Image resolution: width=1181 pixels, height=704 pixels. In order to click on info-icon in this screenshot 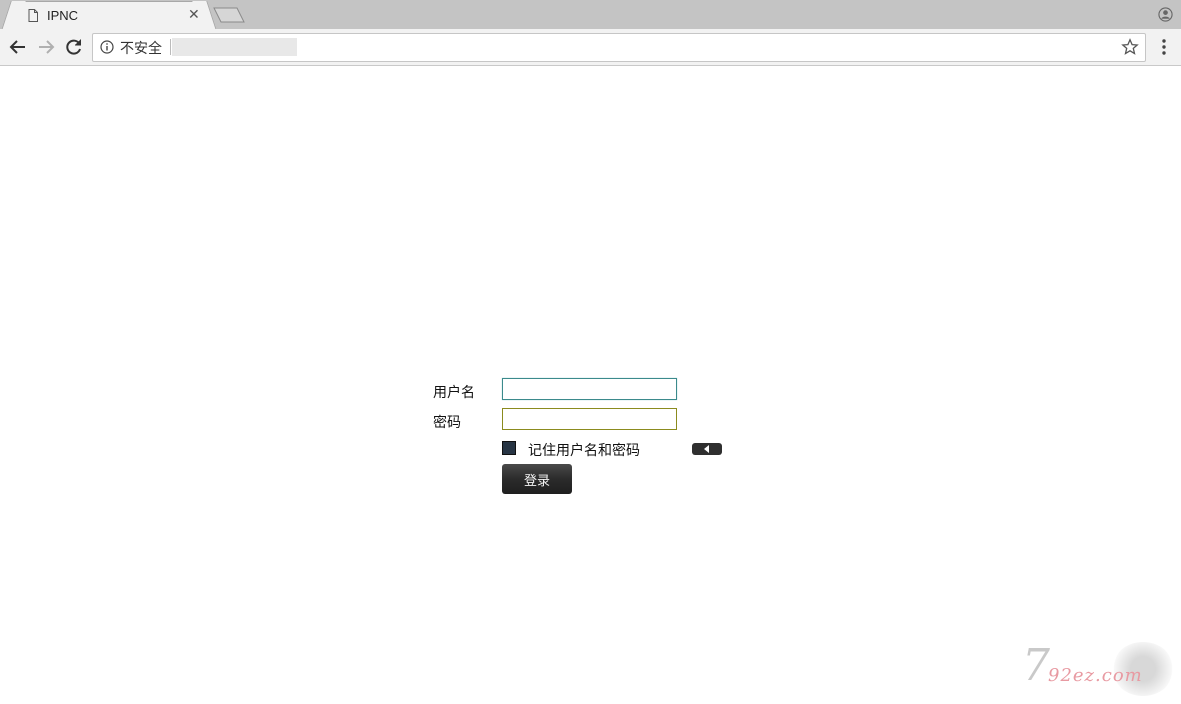, I will do `click(107, 47)`.